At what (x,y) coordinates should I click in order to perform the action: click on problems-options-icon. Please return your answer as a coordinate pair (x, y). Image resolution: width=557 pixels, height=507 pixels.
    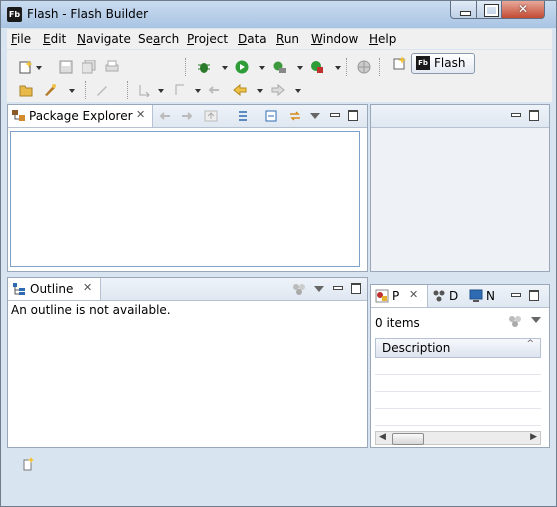
    Looking at the image, I should click on (515, 321).